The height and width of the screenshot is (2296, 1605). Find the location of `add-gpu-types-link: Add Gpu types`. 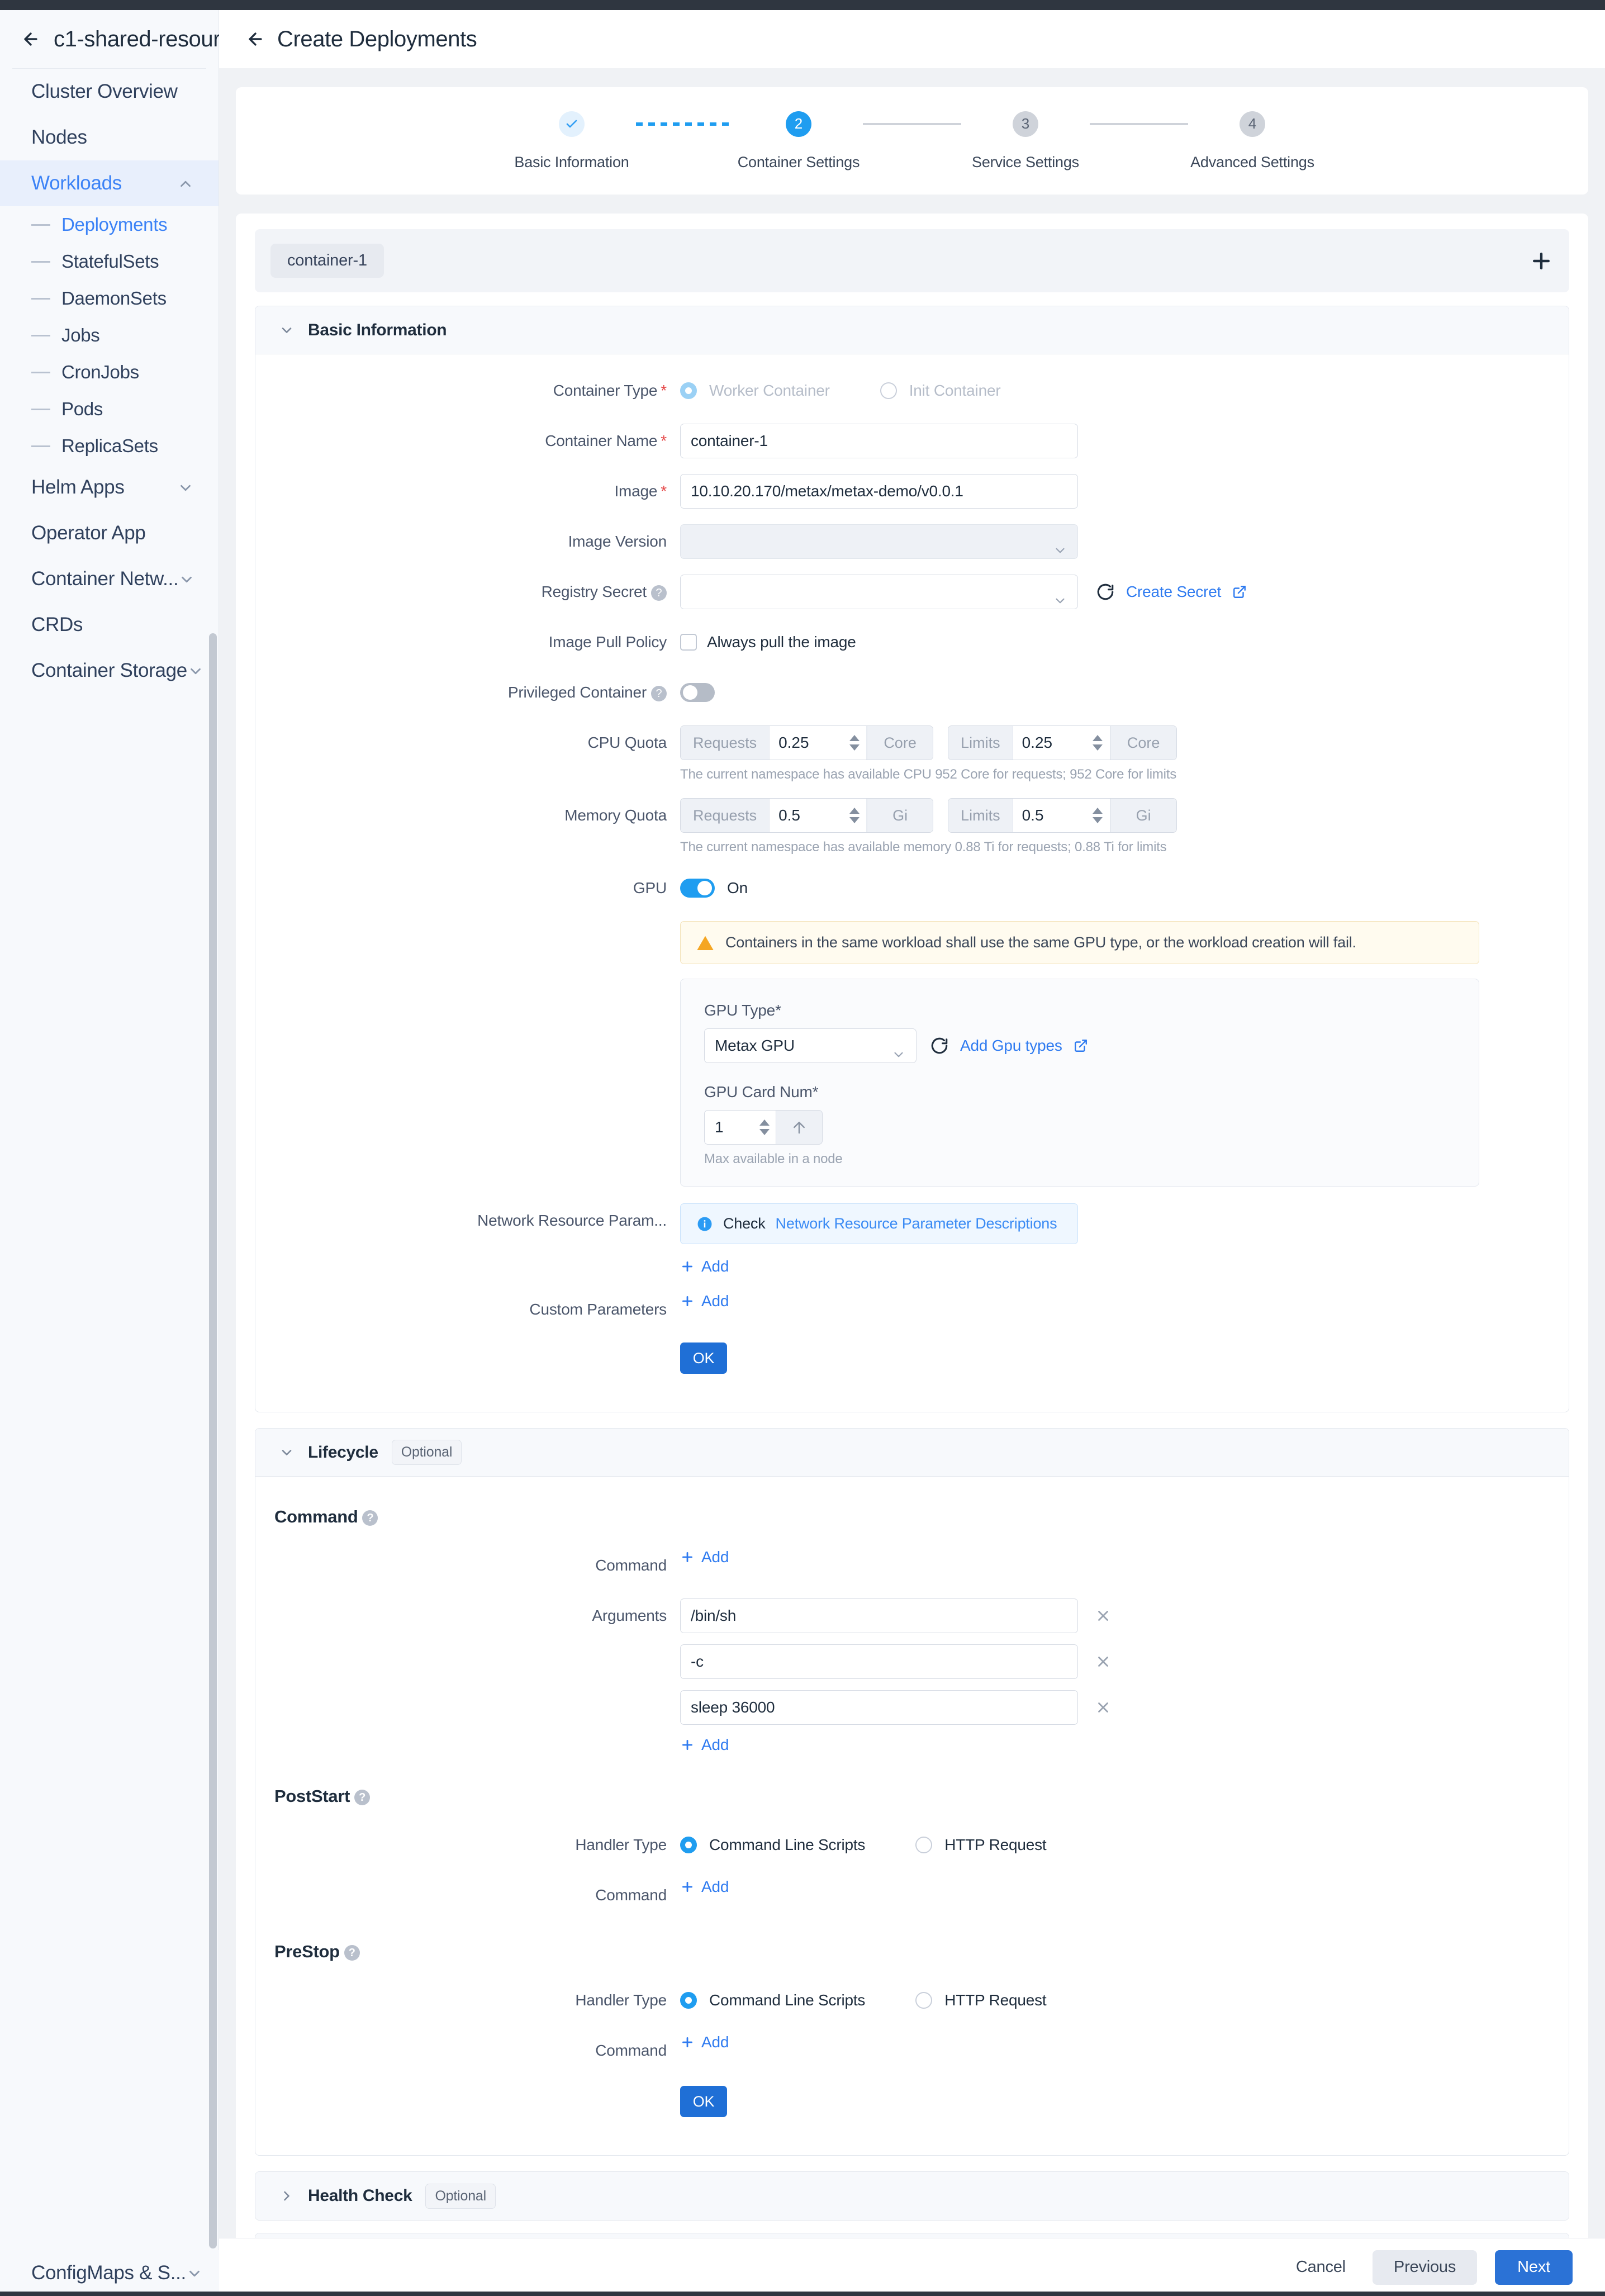

add-gpu-types-link: Add Gpu types is located at coordinates (1011, 1046).